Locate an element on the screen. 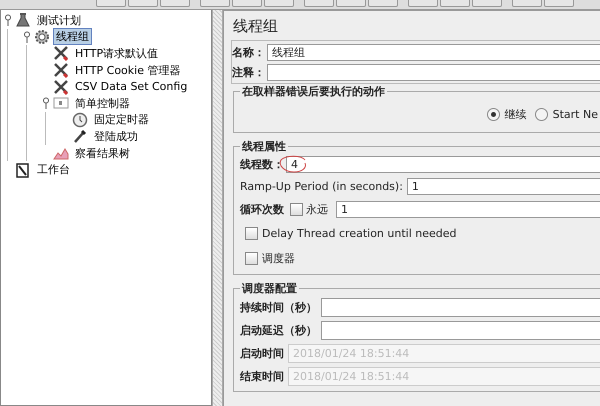 This screenshot has width=600, height=406. pipette-icon is located at coordinates (80, 136).